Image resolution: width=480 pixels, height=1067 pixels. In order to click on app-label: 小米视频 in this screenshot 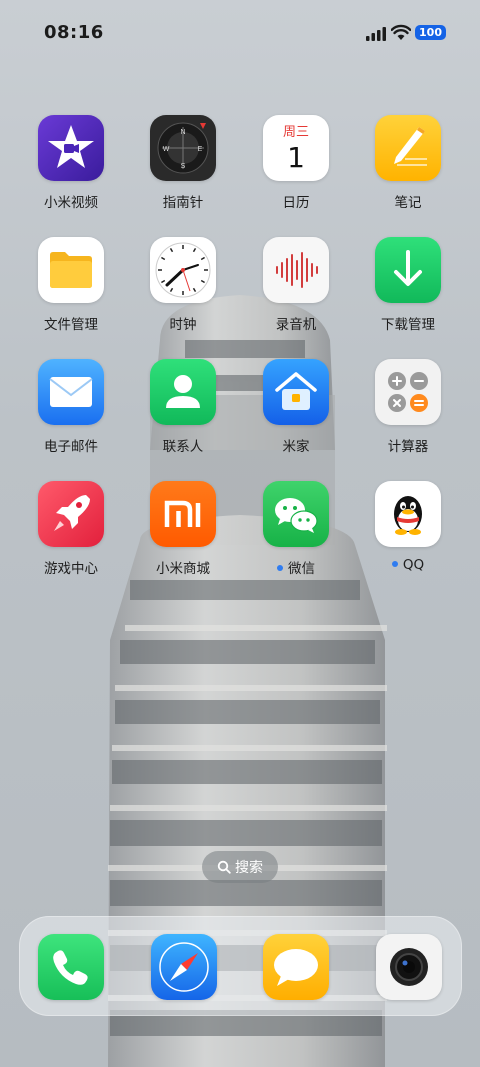, I will do `click(71, 203)`.